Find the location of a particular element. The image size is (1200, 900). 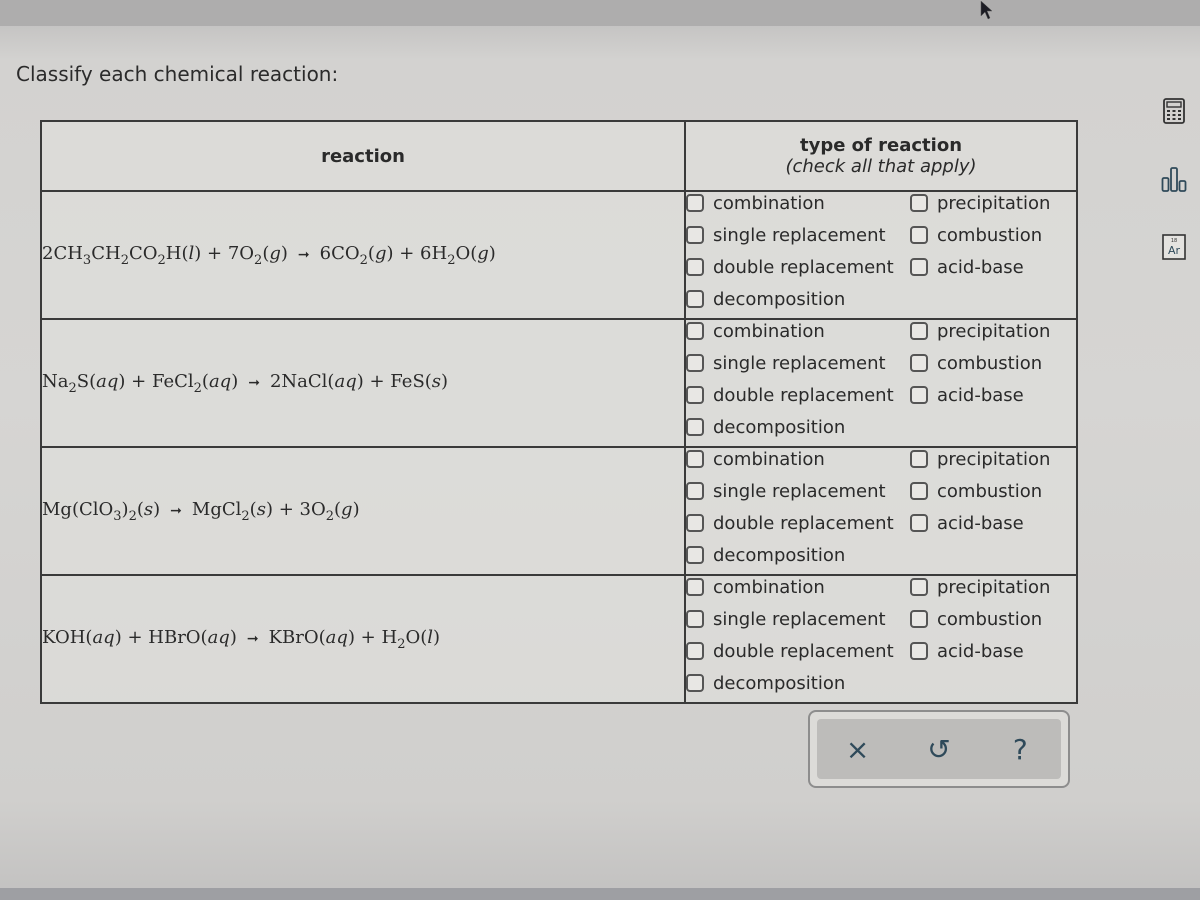

help-button: ? is located at coordinates (1020, 749).